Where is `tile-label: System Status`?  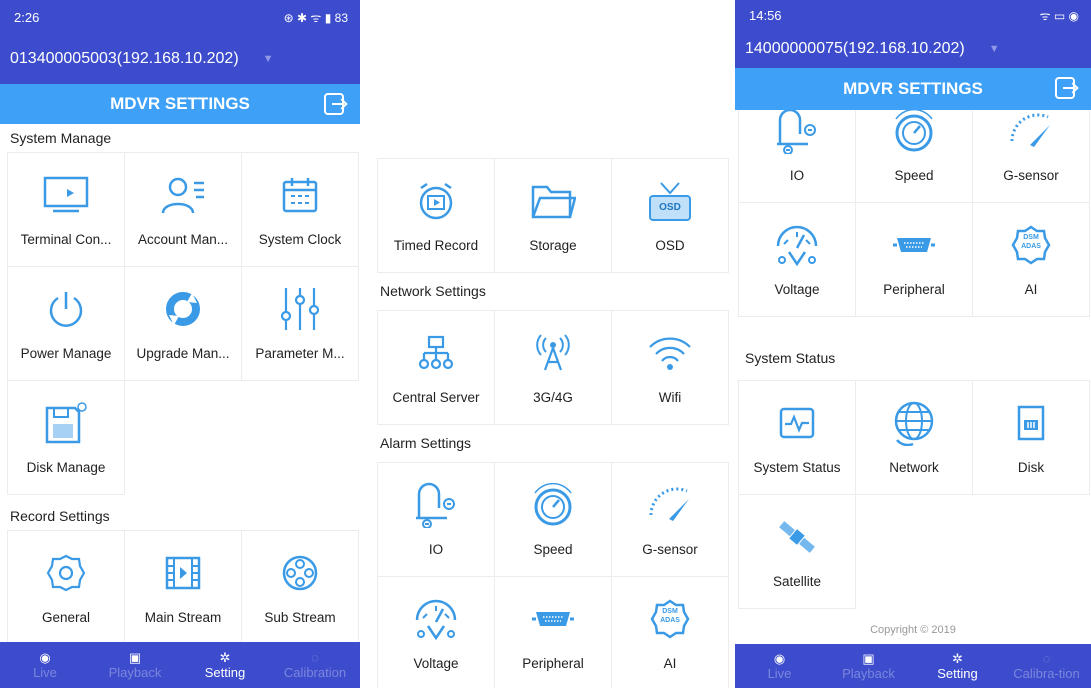 tile-label: System Status is located at coordinates (797, 467).